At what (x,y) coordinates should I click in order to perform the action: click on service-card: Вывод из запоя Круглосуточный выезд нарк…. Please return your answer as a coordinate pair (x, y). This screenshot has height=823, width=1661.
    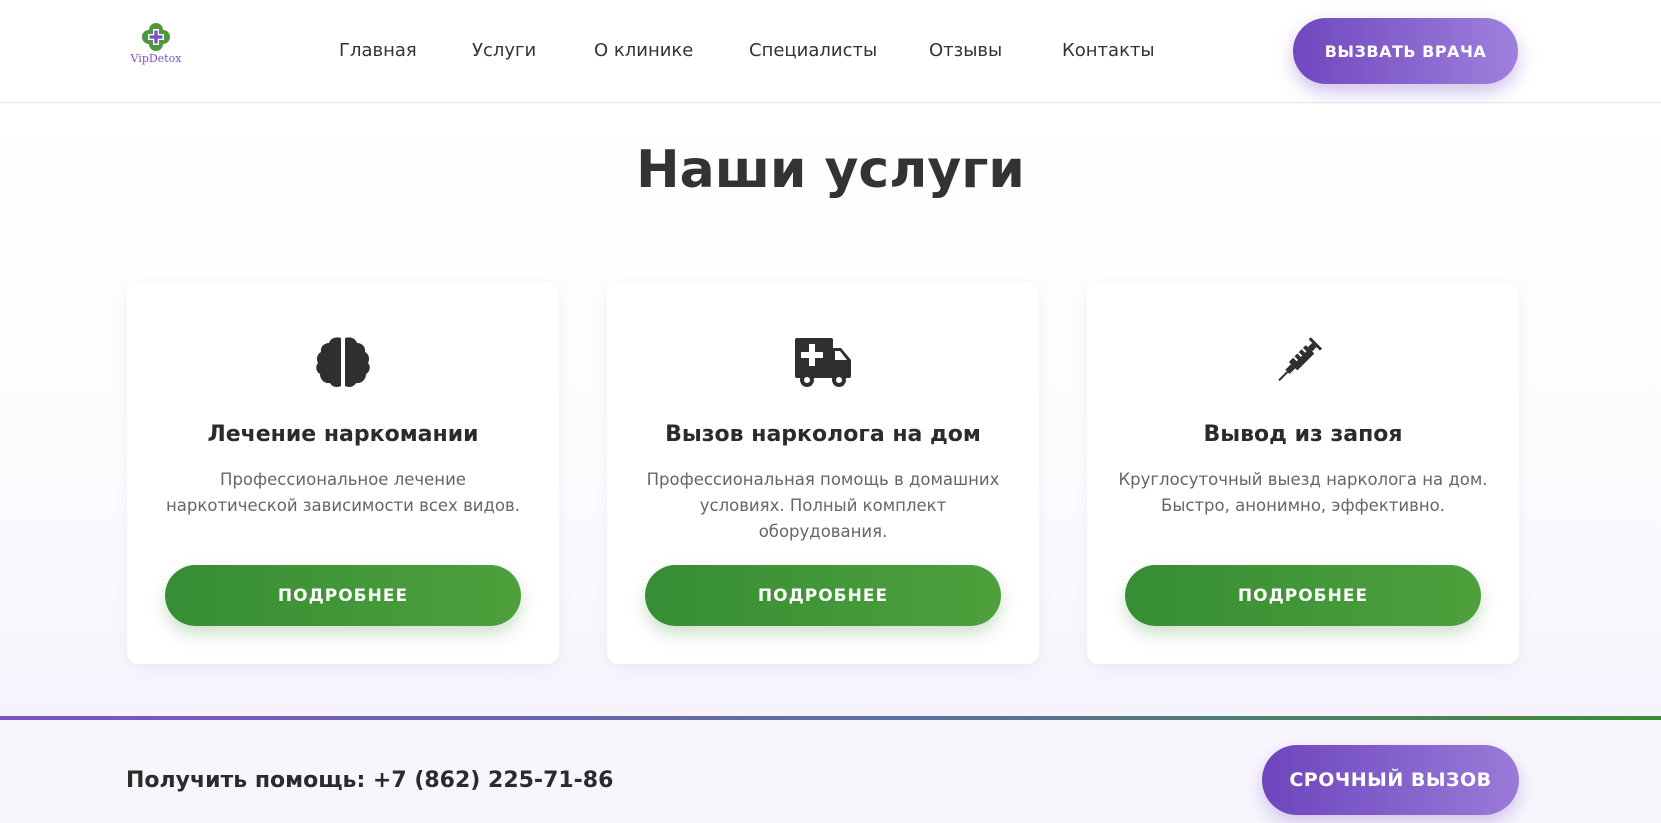
    Looking at the image, I should click on (1303, 473).